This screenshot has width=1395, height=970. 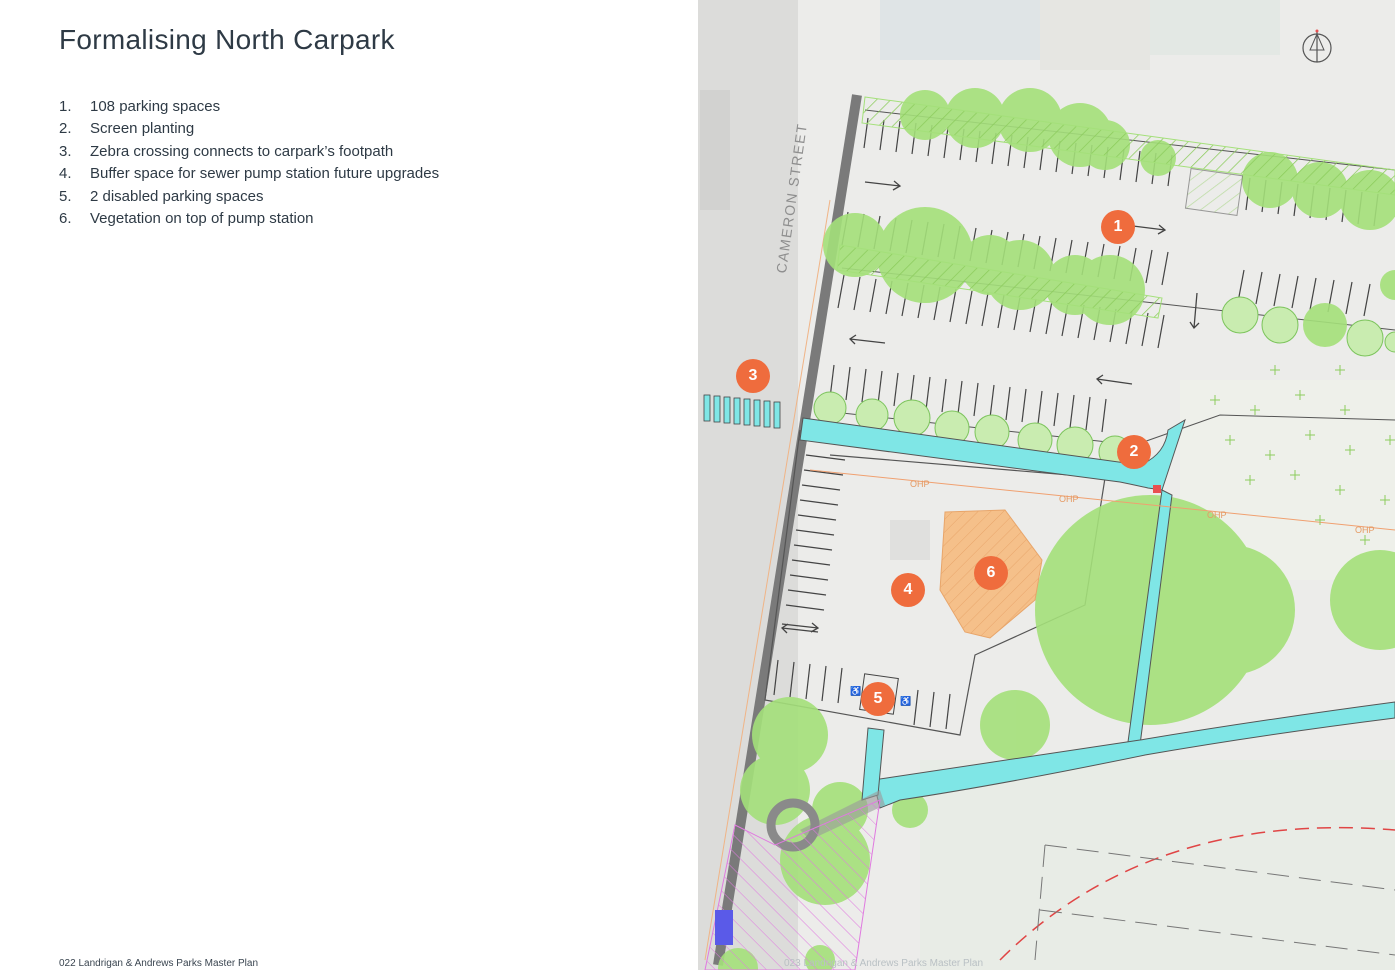 What do you see at coordinates (142, 129) in the screenshot?
I see `item-text: Screen planting` at bounding box center [142, 129].